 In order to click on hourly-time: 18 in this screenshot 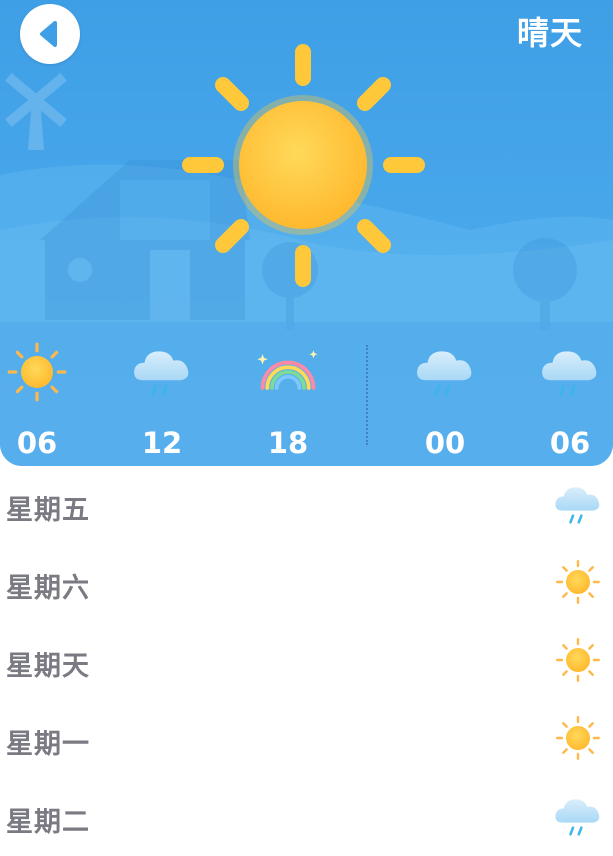, I will do `click(288, 443)`.